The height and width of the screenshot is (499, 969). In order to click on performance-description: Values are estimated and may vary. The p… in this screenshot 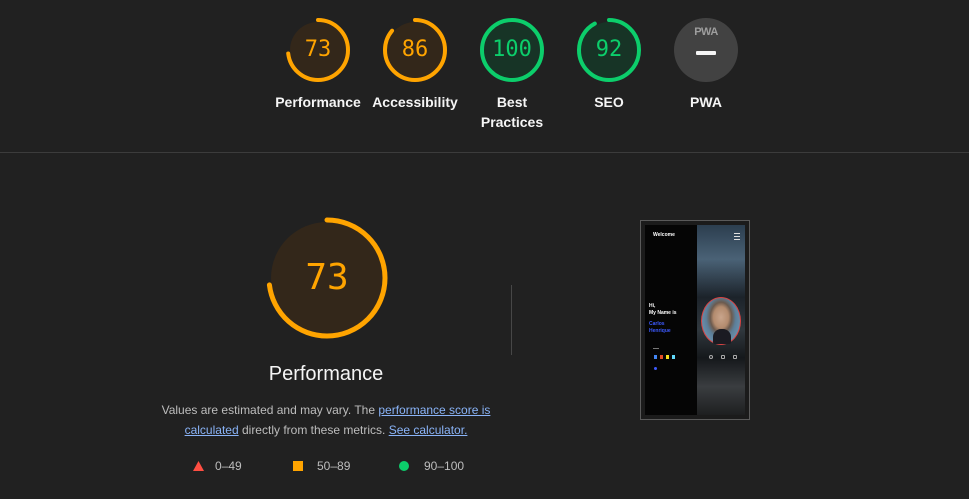, I will do `click(326, 420)`.